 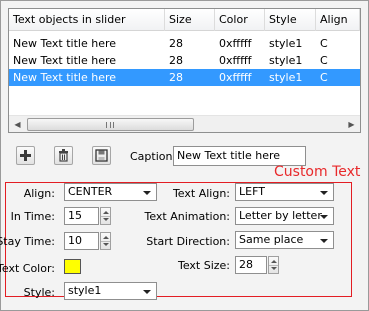 I want to click on save-button, so click(x=101, y=155).